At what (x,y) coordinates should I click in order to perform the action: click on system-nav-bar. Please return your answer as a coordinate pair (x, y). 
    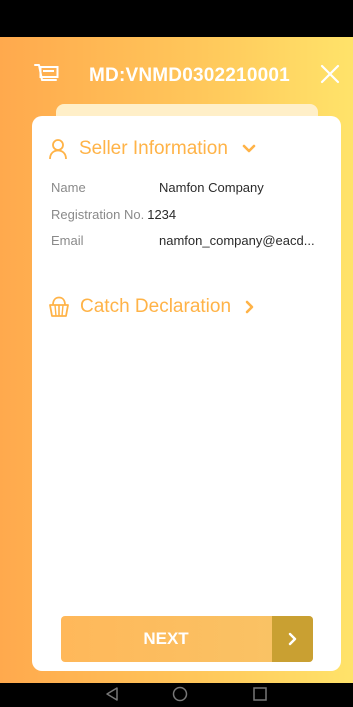
    Looking at the image, I should click on (176, 695).